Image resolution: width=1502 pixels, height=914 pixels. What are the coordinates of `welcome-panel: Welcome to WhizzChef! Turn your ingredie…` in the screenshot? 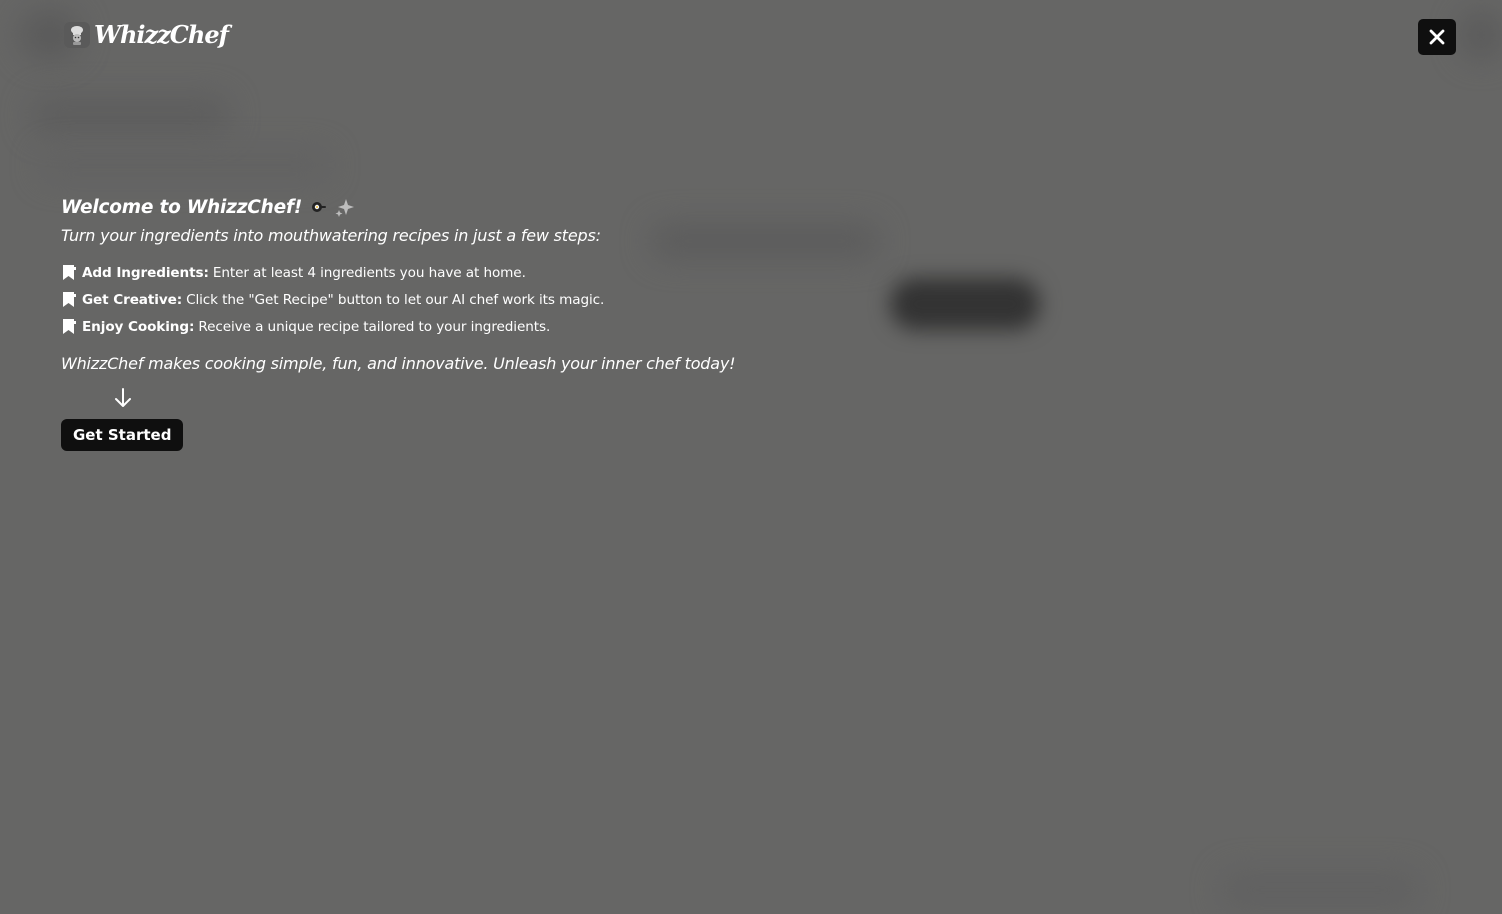 It's located at (441, 322).